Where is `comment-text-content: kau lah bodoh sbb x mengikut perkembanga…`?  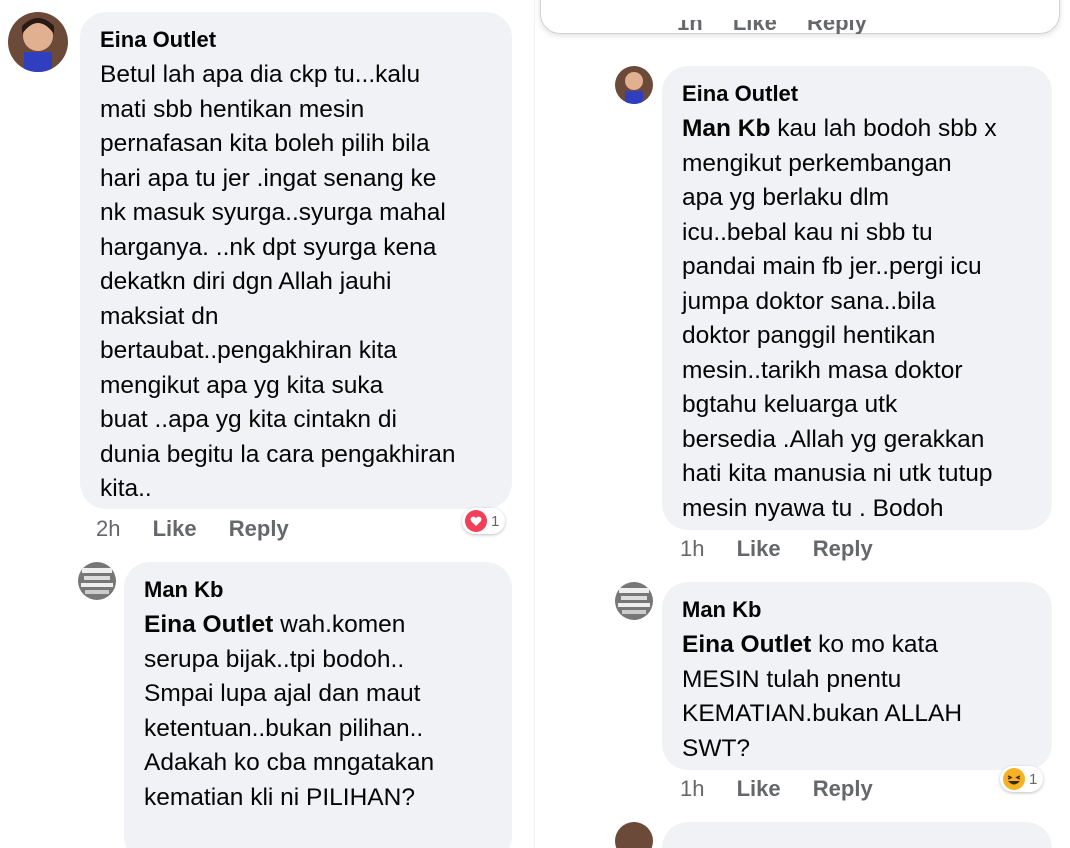 comment-text-content: kau lah bodoh sbb x mengikut perkembanga… is located at coordinates (839, 318).